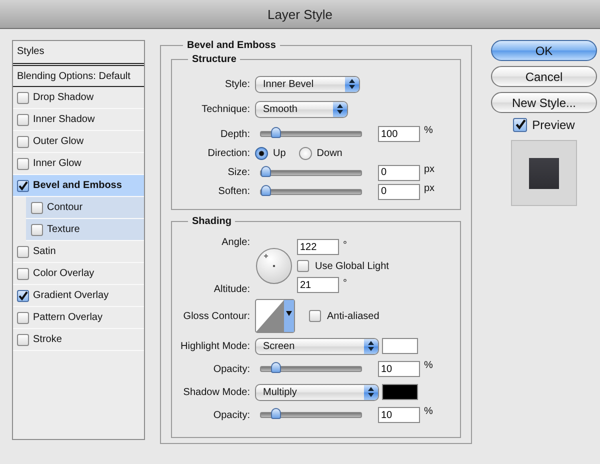  I want to click on field-label: Shadow Mode:, so click(216, 392).